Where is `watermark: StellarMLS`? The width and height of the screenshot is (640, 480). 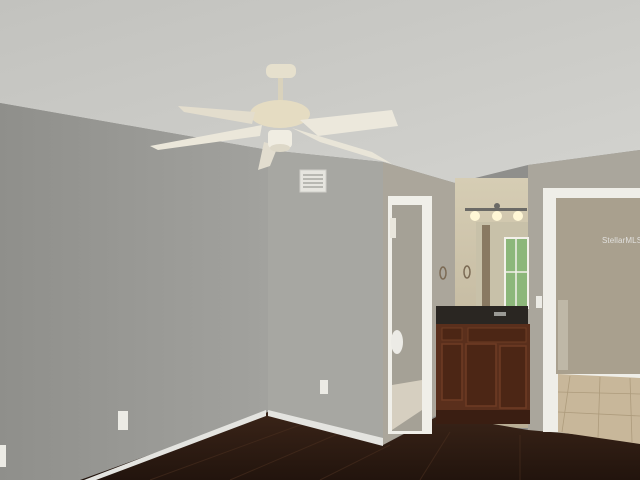 watermark: StellarMLS is located at coordinates (621, 240).